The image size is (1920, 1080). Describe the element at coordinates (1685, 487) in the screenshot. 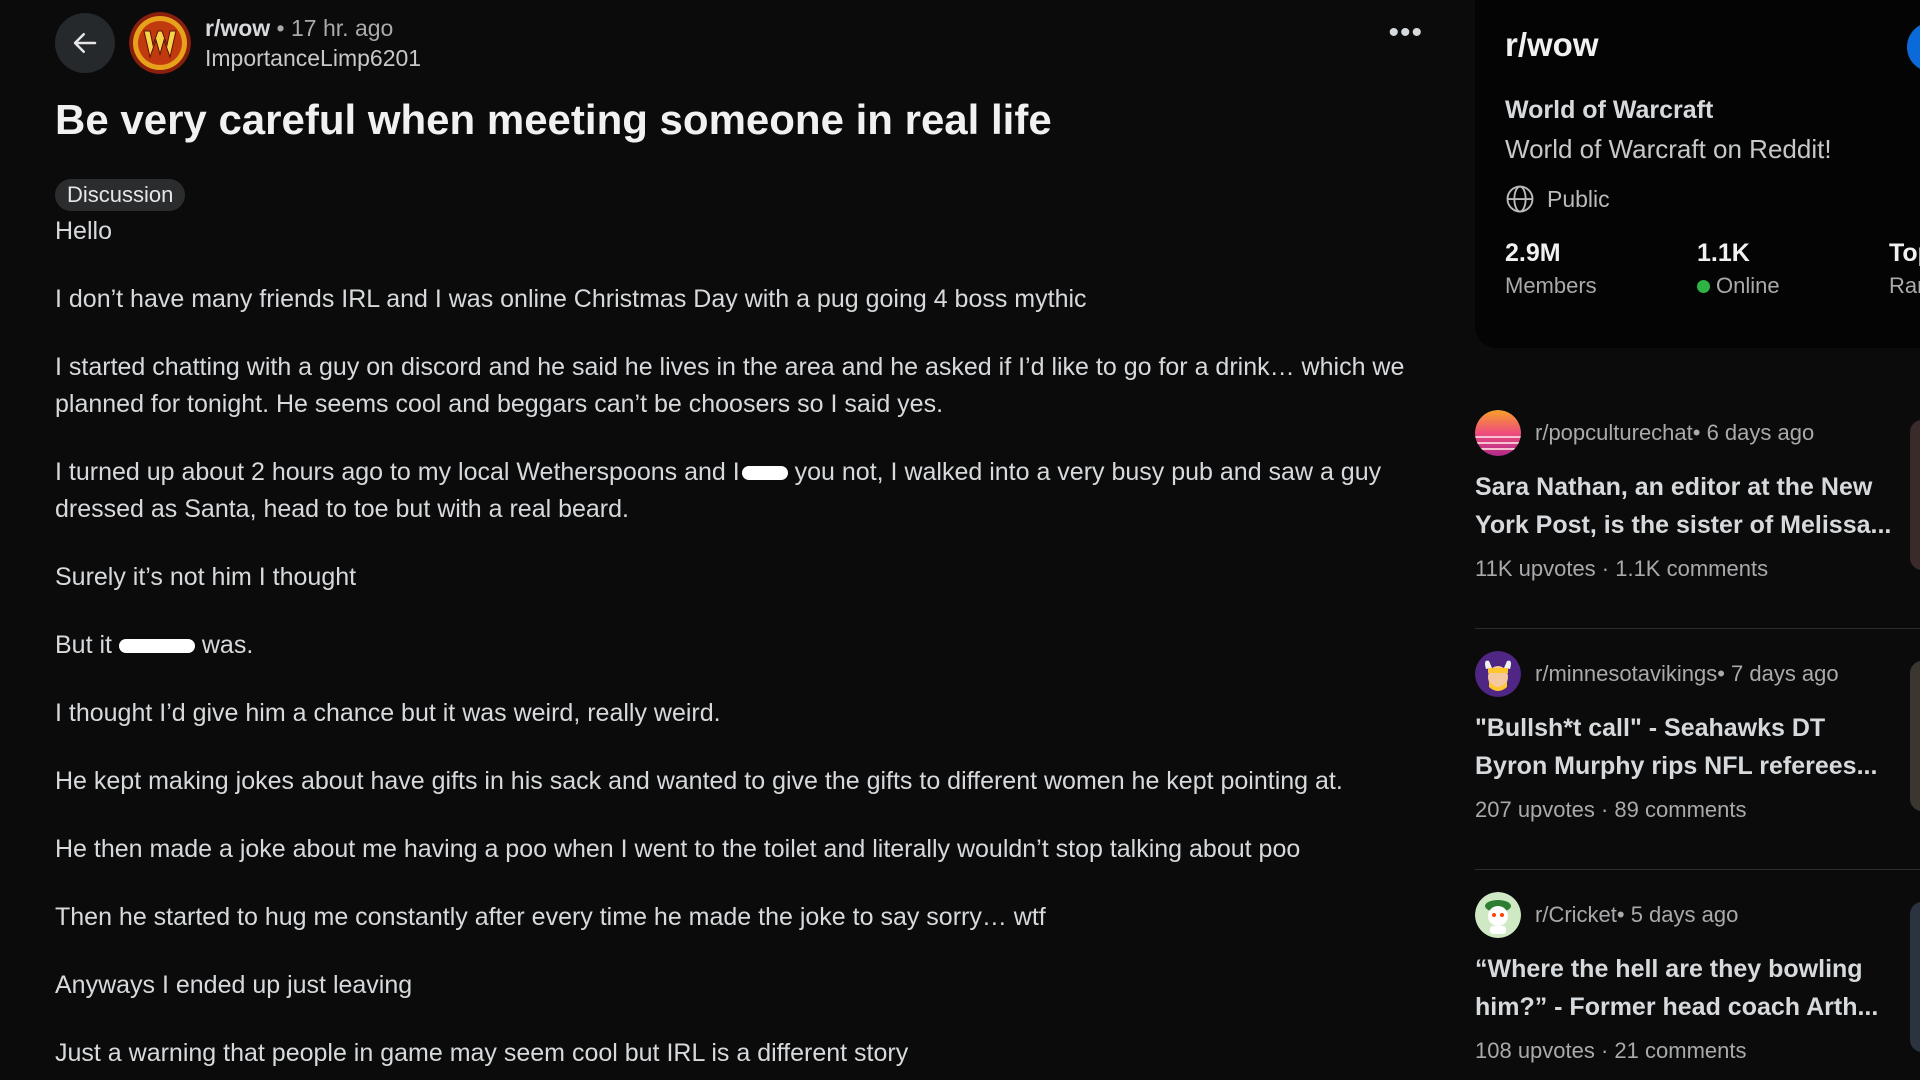

I see `trending-title: Sara Nathan, an editor at the New` at that location.